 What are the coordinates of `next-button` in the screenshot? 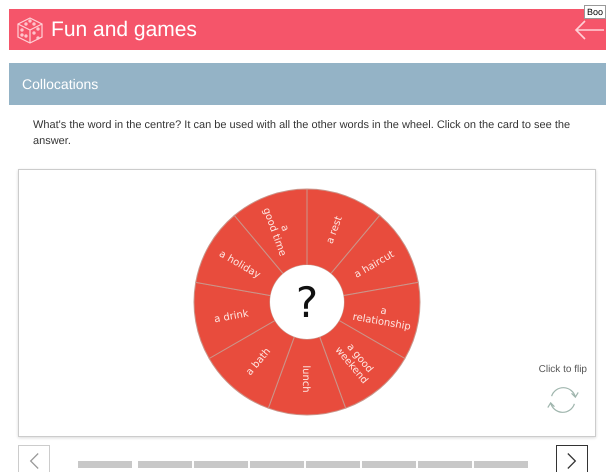 It's located at (572, 458).